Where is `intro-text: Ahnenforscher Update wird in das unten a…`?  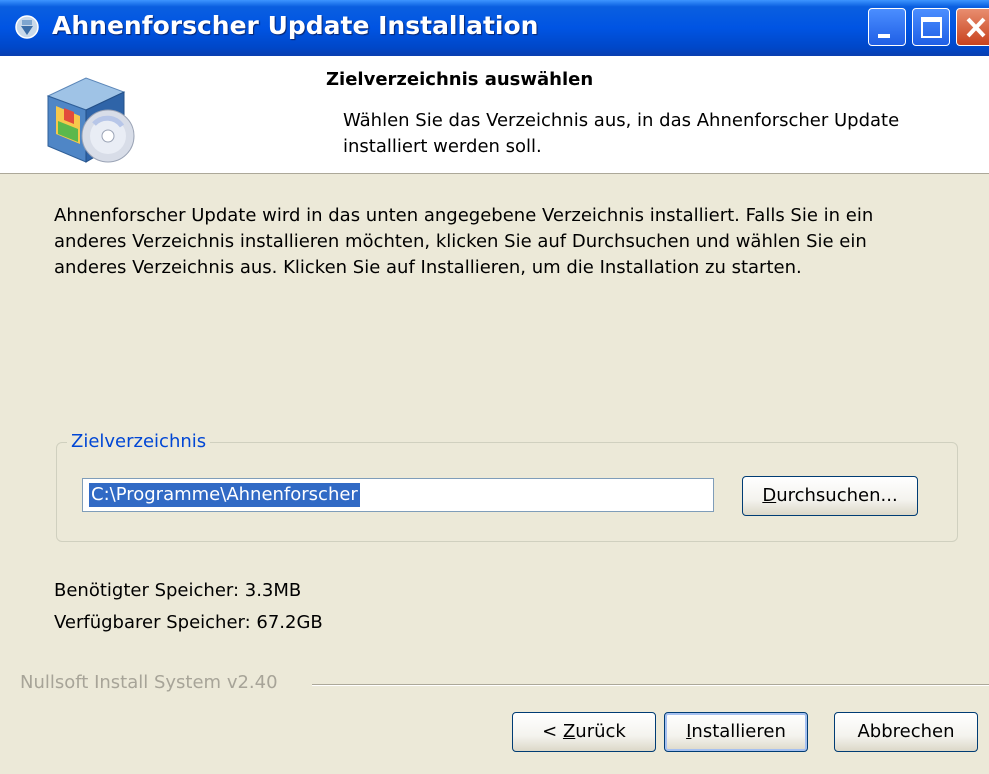
intro-text: Ahnenforscher Update wird in das unten a… is located at coordinates (464, 241).